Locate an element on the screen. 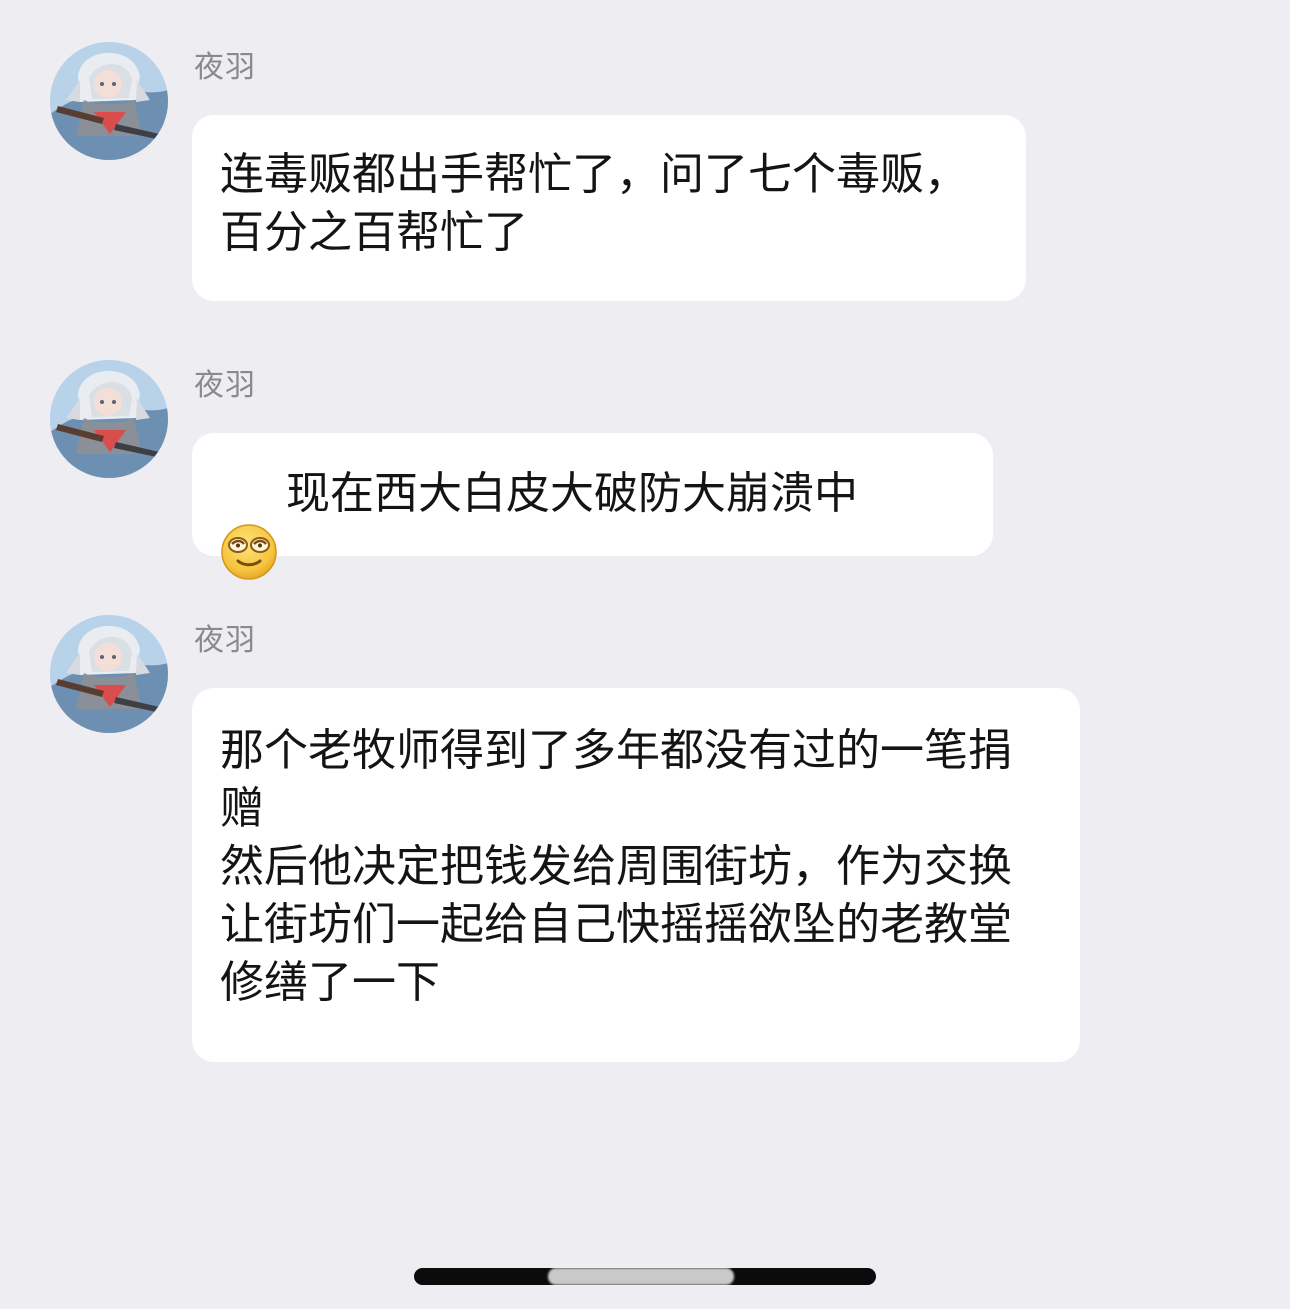 The image size is (1290, 1309). message-bubble: 现在西大白皮大破防大崩溃中 is located at coordinates (592, 506).